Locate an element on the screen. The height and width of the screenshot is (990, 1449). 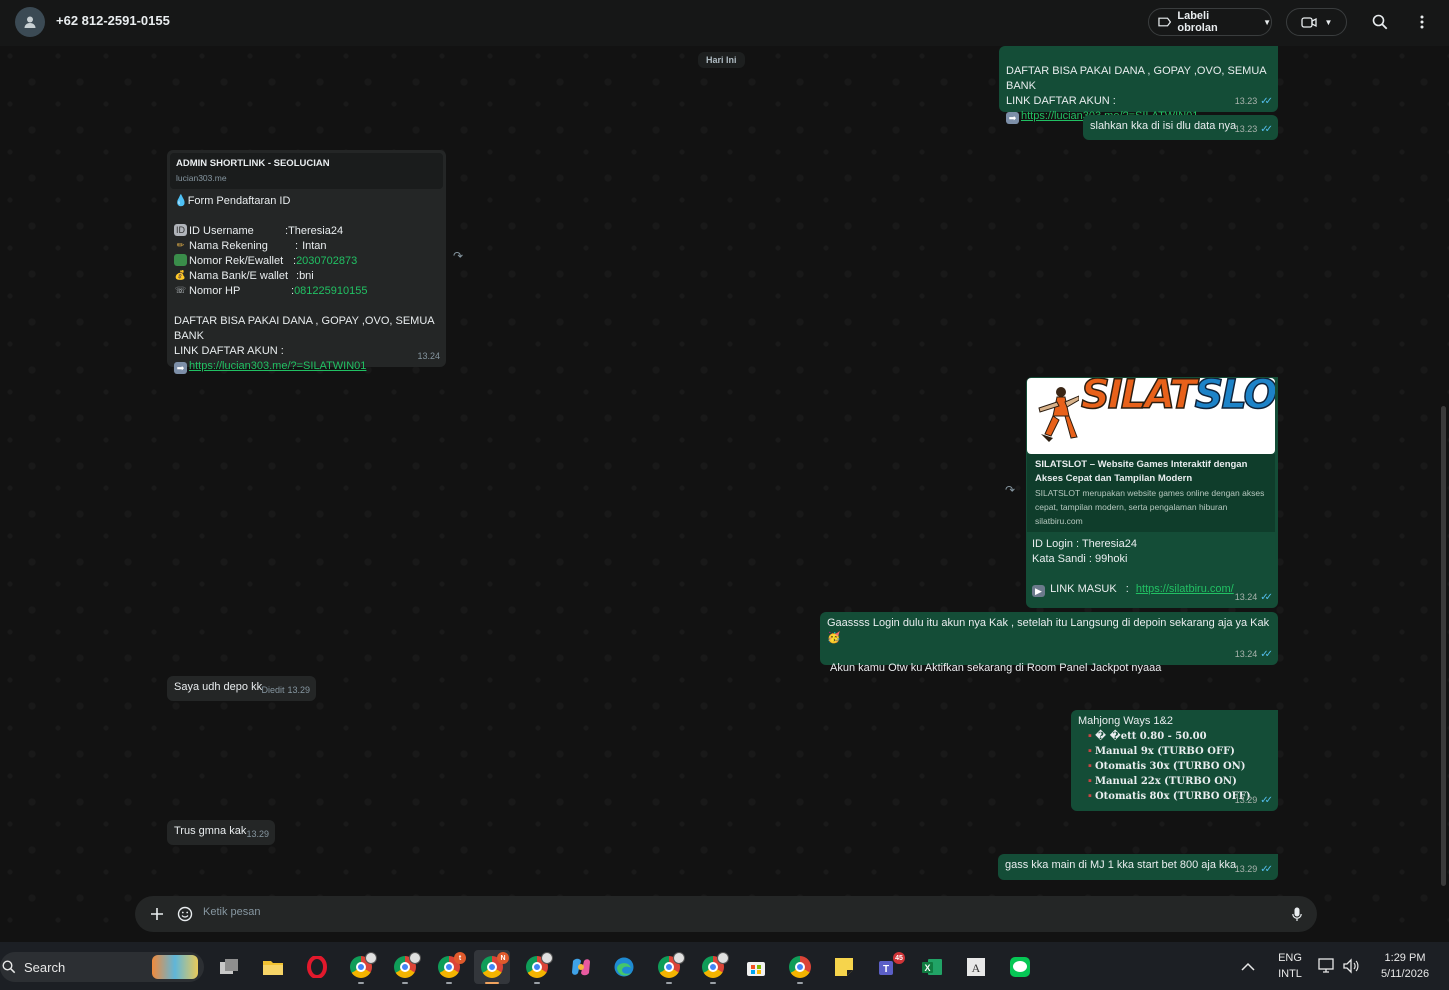
money-icon is located at coordinates (180, 260).